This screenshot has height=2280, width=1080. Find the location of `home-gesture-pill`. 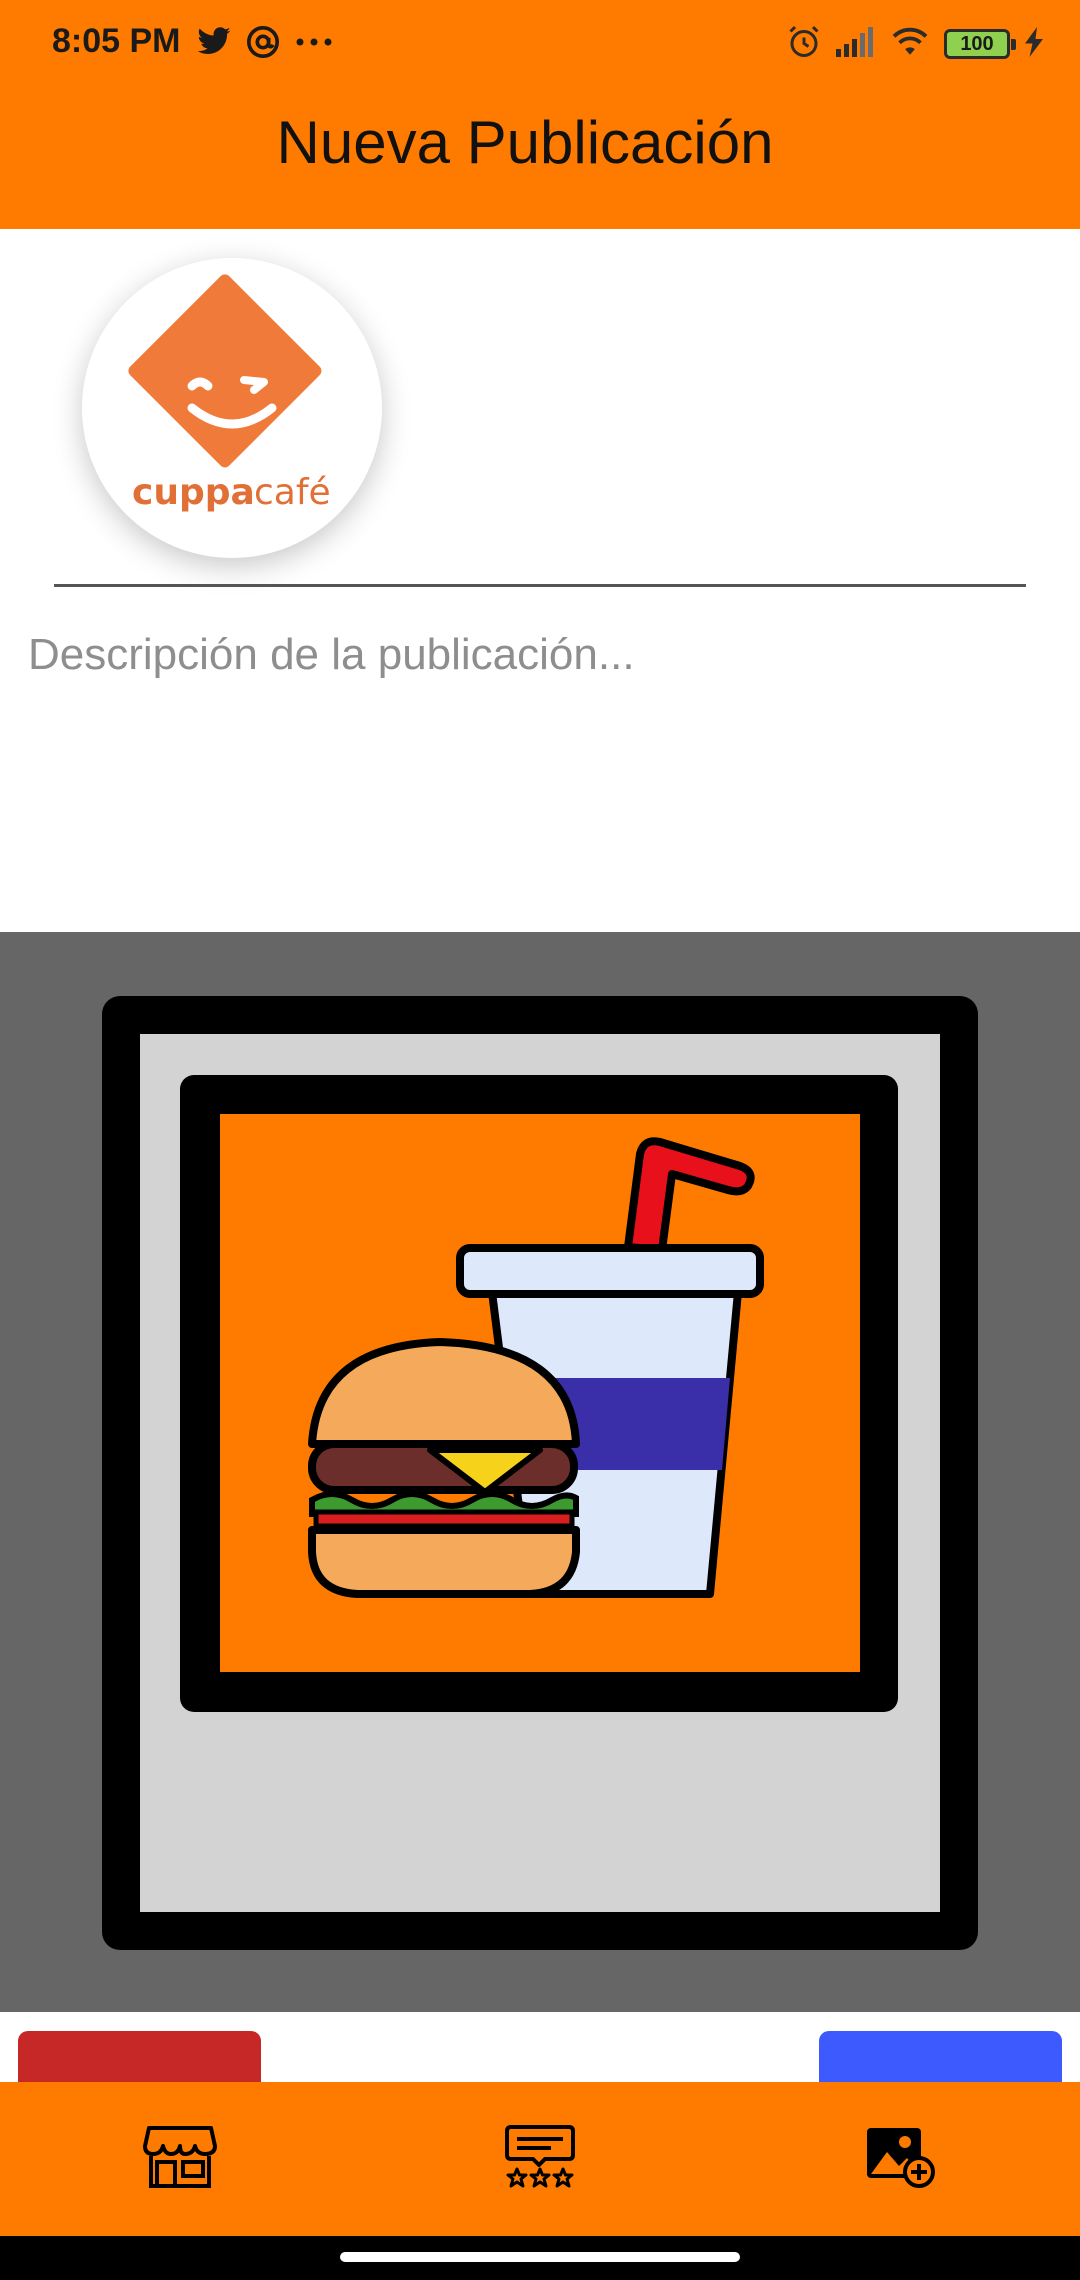

home-gesture-pill is located at coordinates (540, 2257).